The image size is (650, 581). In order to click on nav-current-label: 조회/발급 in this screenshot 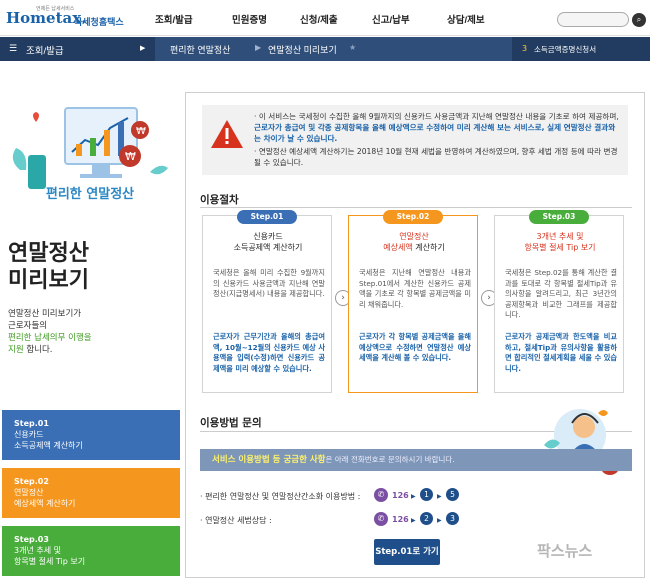, I will do `click(45, 51)`.